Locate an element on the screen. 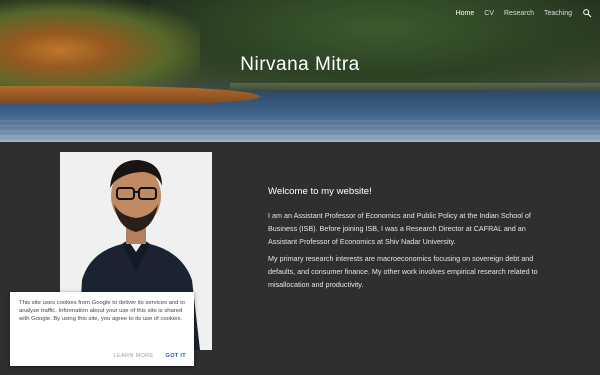 This screenshot has height=375, width=600. nav-cv: CV is located at coordinates (489, 13).